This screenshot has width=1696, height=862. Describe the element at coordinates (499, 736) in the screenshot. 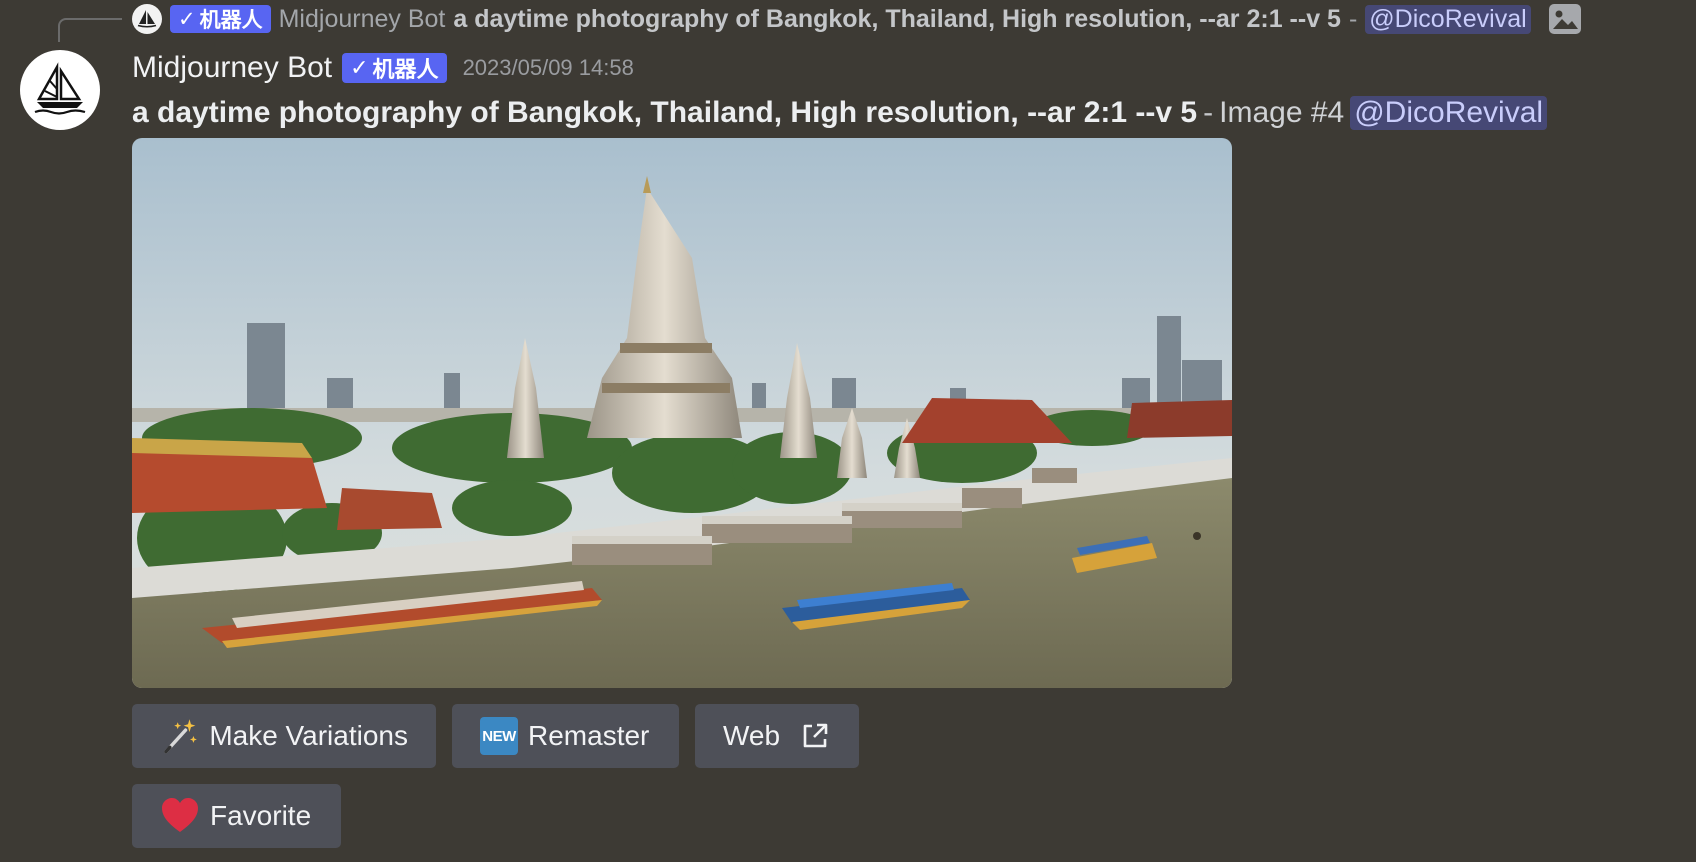

I see `new-badge-icon: NEW` at that location.